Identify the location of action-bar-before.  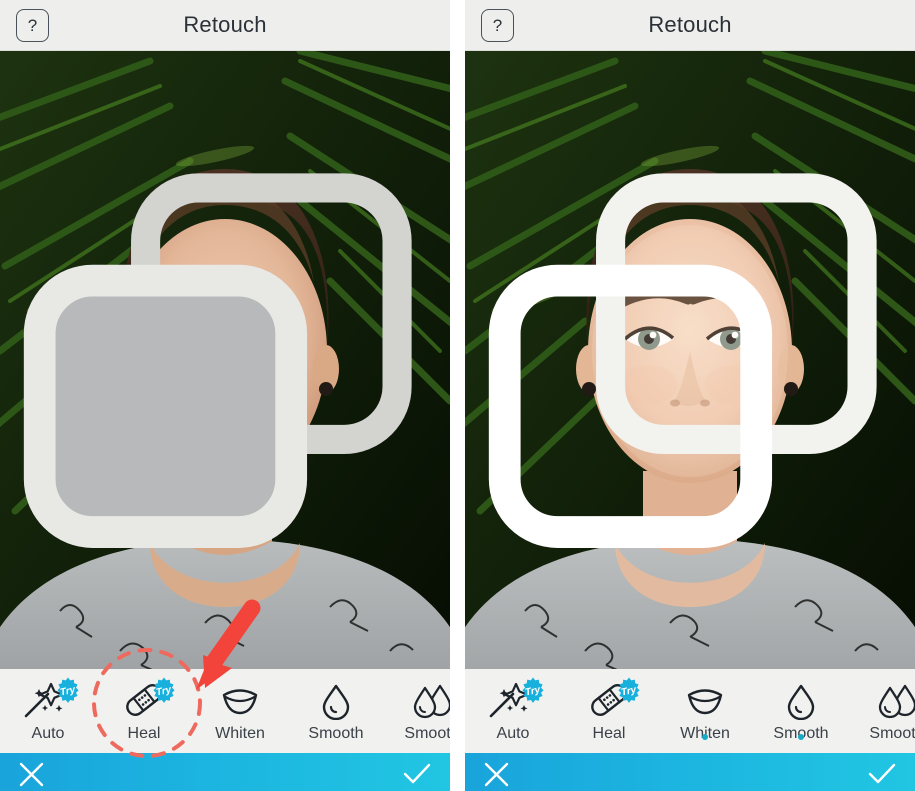
(225, 772).